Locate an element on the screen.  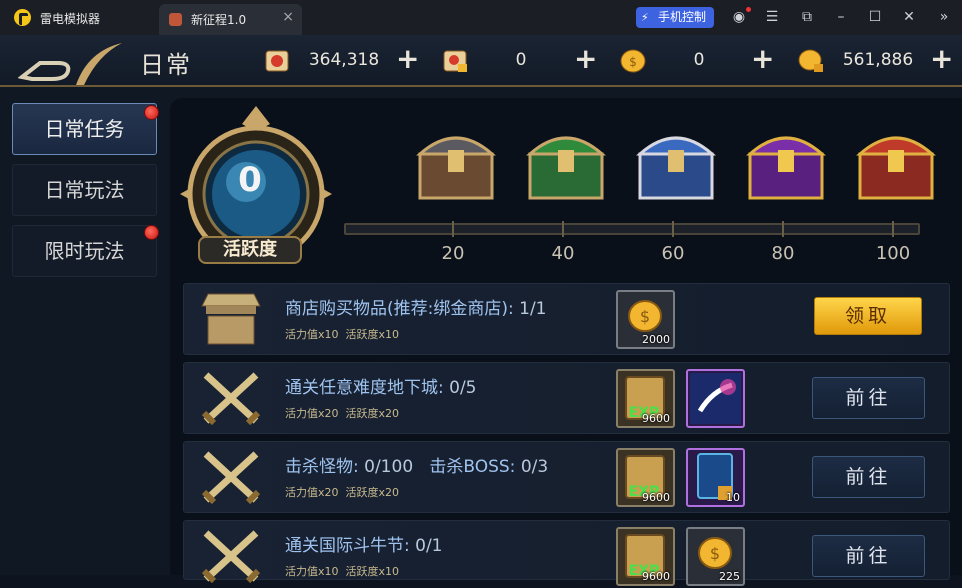
maximize-icon: ☐ is located at coordinates (875, 17).